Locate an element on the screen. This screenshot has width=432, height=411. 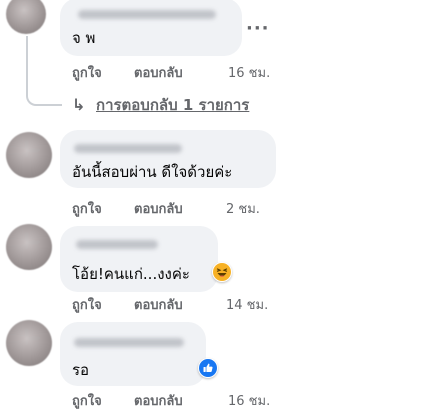
comment-bubble: จ พ is located at coordinates (151, 28).